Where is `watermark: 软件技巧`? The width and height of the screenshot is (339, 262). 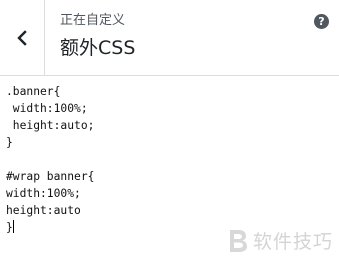
watermark: 软件技巧 is located at coordinates (280, 240).